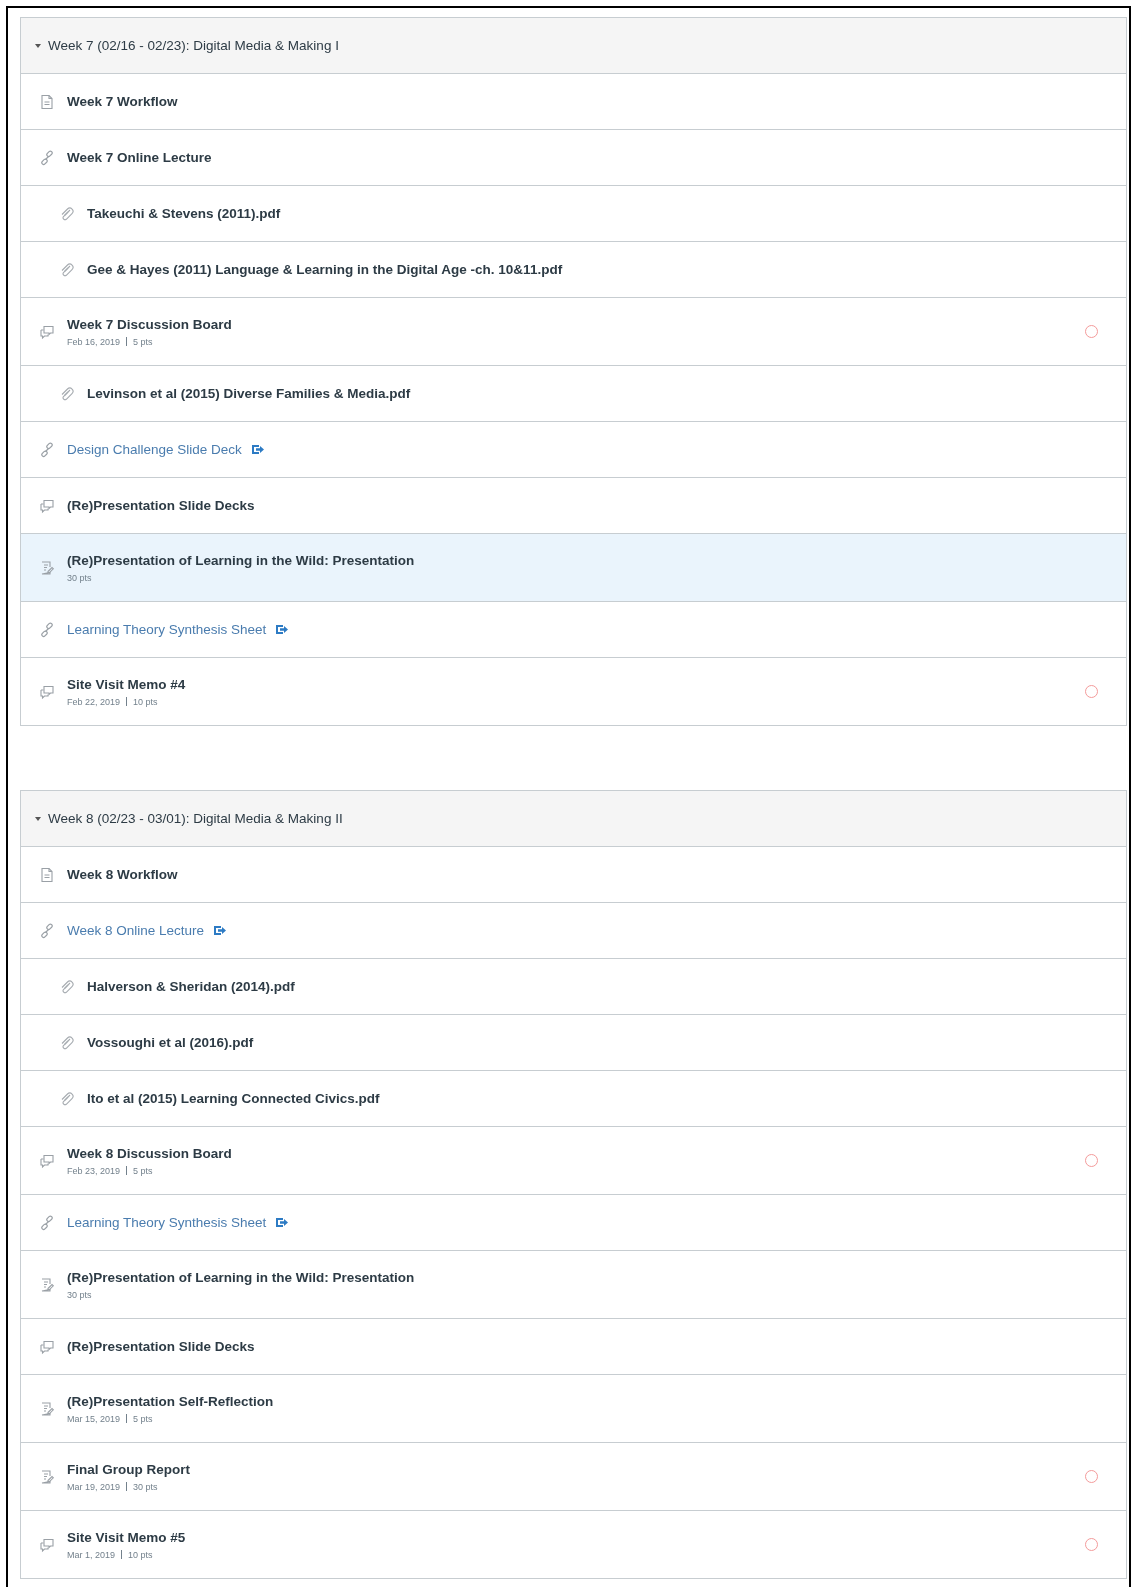 This screenshot has height=1587, width=1134. What do you see at coordinates (94, 701) in the screenshot?
I see `due-date: Feb 22, 2019` at bounding box center [94, 701].